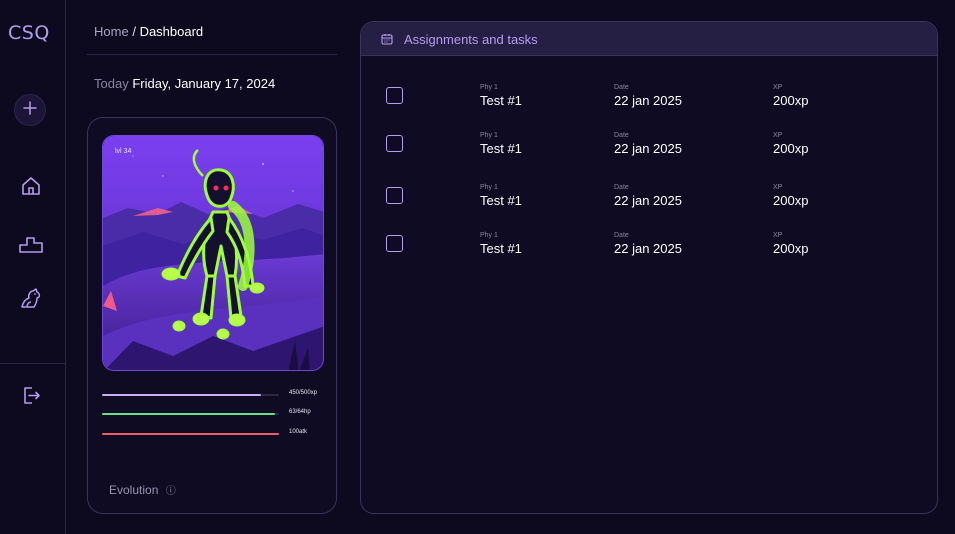 This screenshot has width=955, height=534. I want to click on panel-title: Assignments and tasks, so click(471, 39).